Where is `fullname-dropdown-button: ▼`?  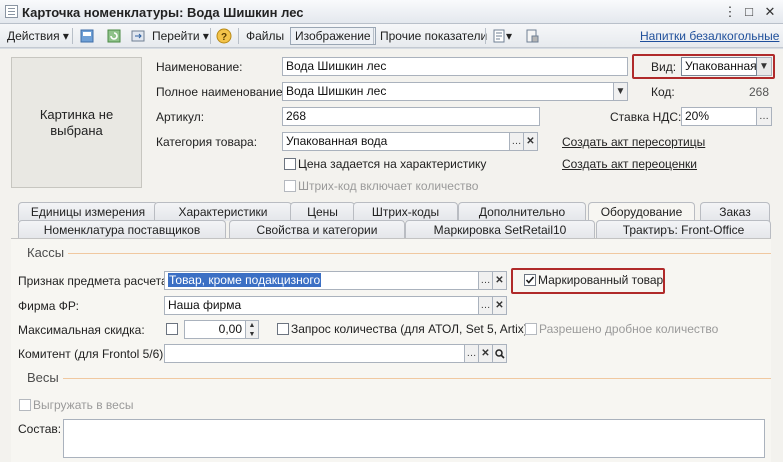
fullname-dropdown-button: ▼ is located at coordinates (621, 91).